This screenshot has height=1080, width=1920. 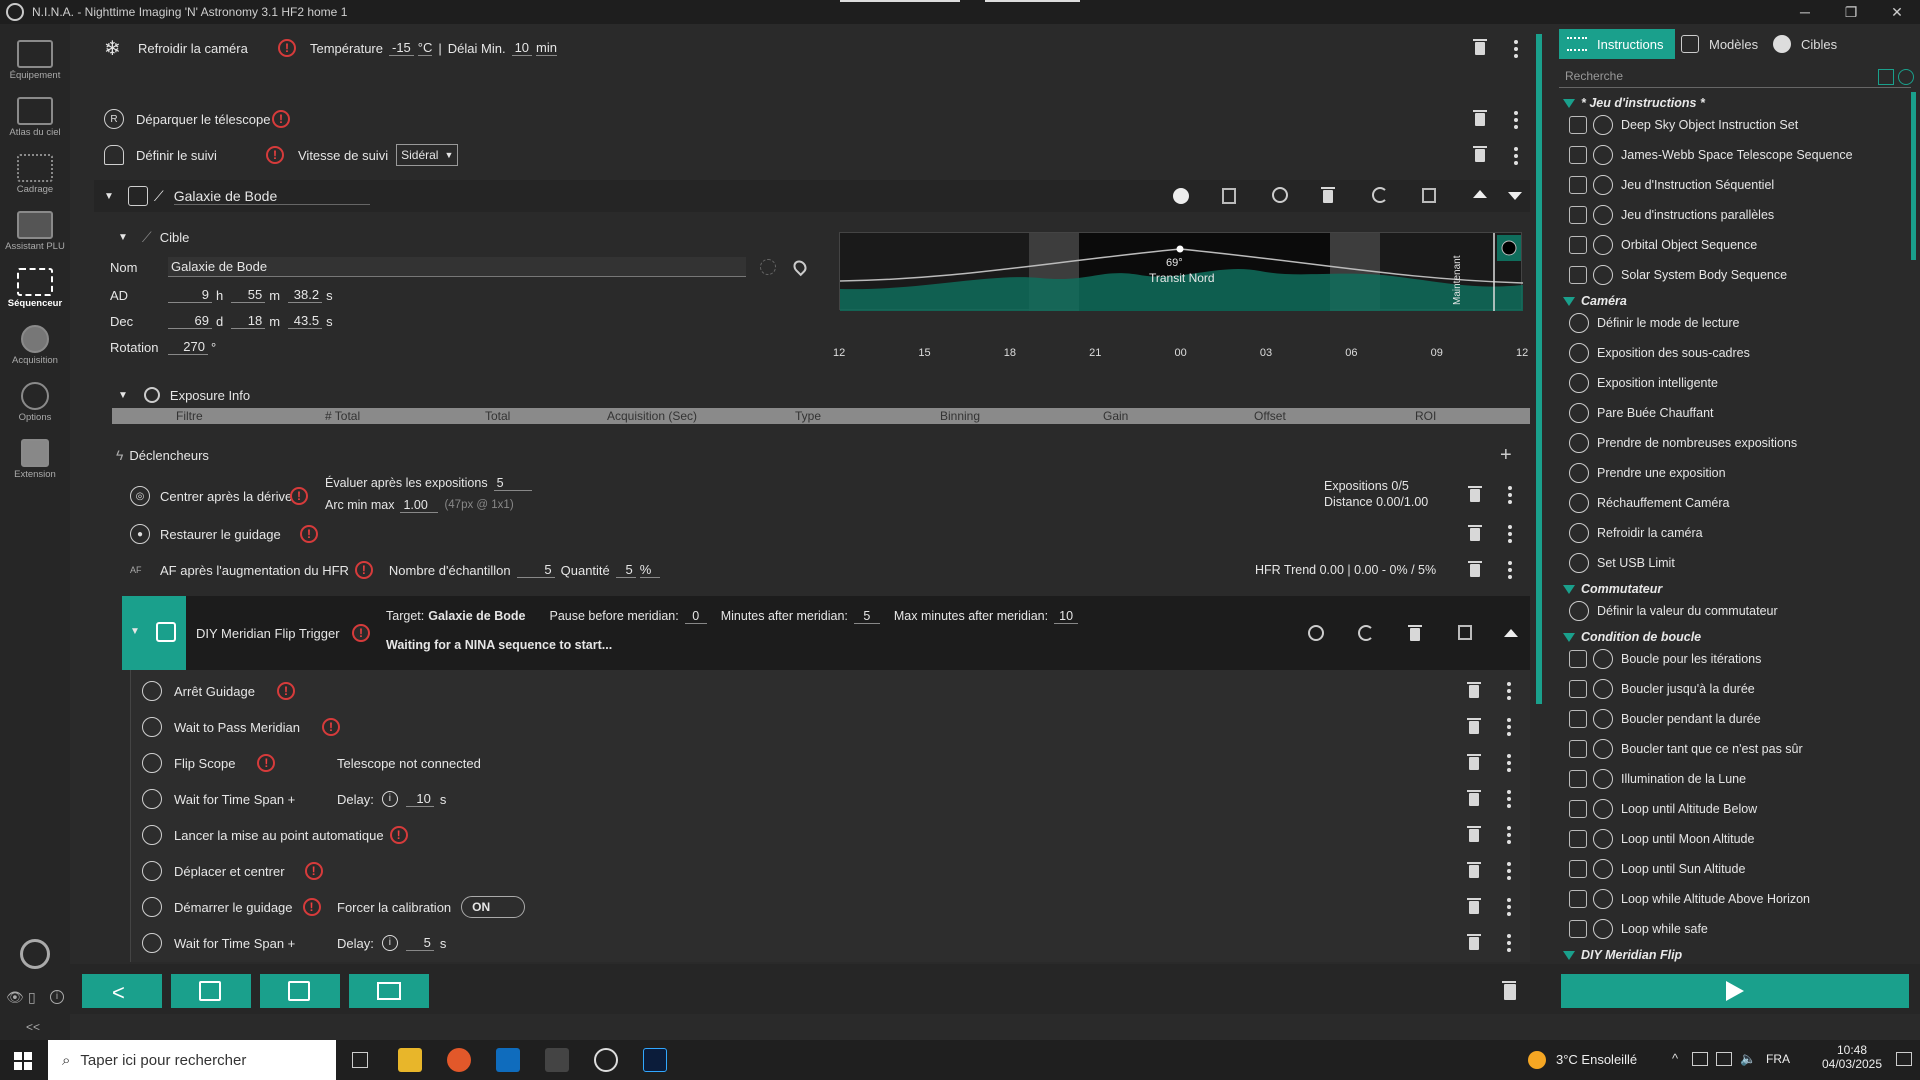 What do you see at coordinates (1612, 589) in the screenshot?
I see `category-header: Commutateur` at bounding box center [1612, 589].